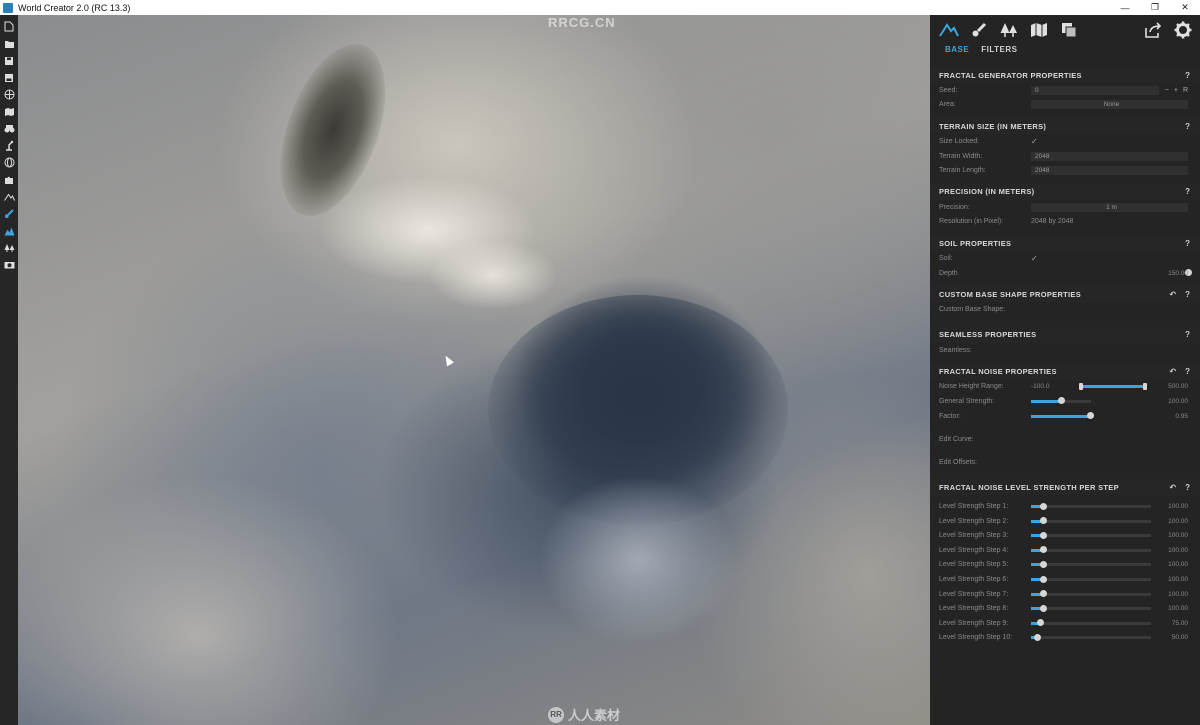 Image resolution: width=1200 pixels, height=725 pixels. I want to click on range-min-knob, so click(1081, 386).